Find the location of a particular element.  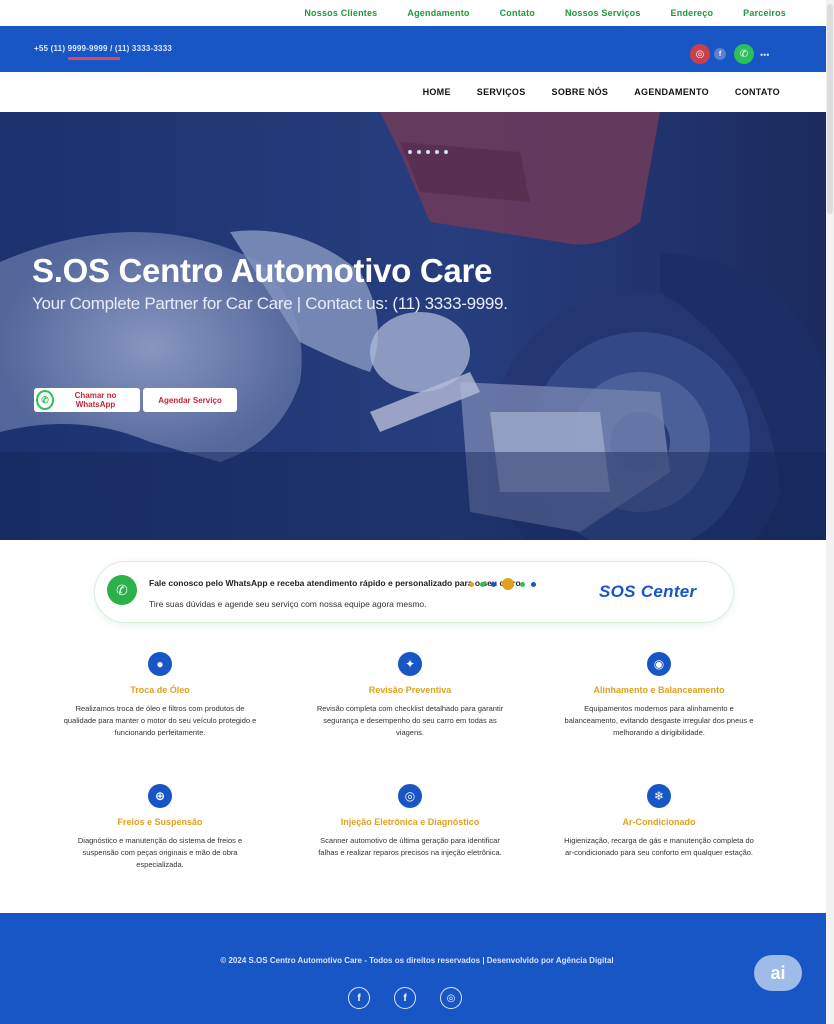

scrollbar-thumb is located at coordinates (830, 109).